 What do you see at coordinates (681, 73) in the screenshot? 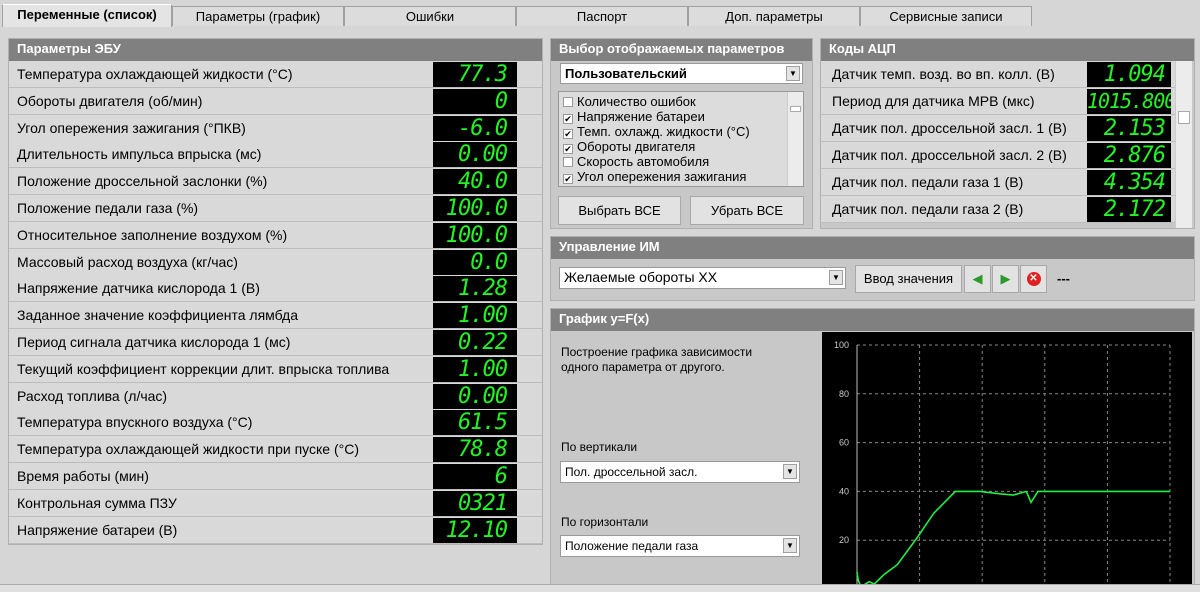
I see `preset-dropdown: Пользовательский ▼` at bounding box center [681, 73].